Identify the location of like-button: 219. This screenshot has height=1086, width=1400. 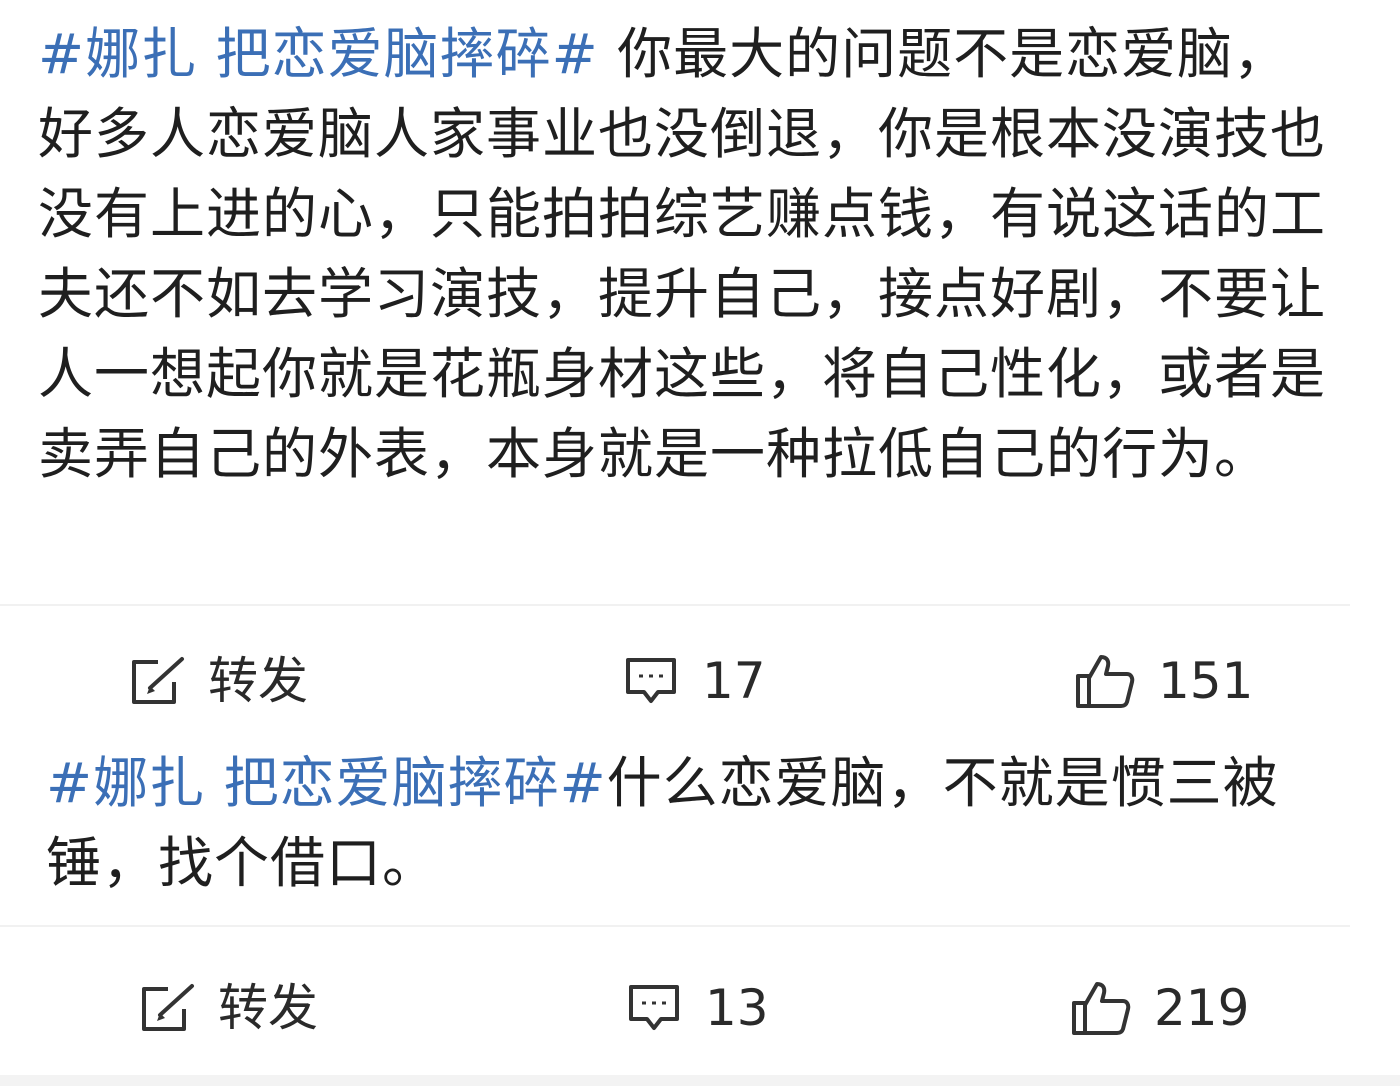
(1159, 1008).